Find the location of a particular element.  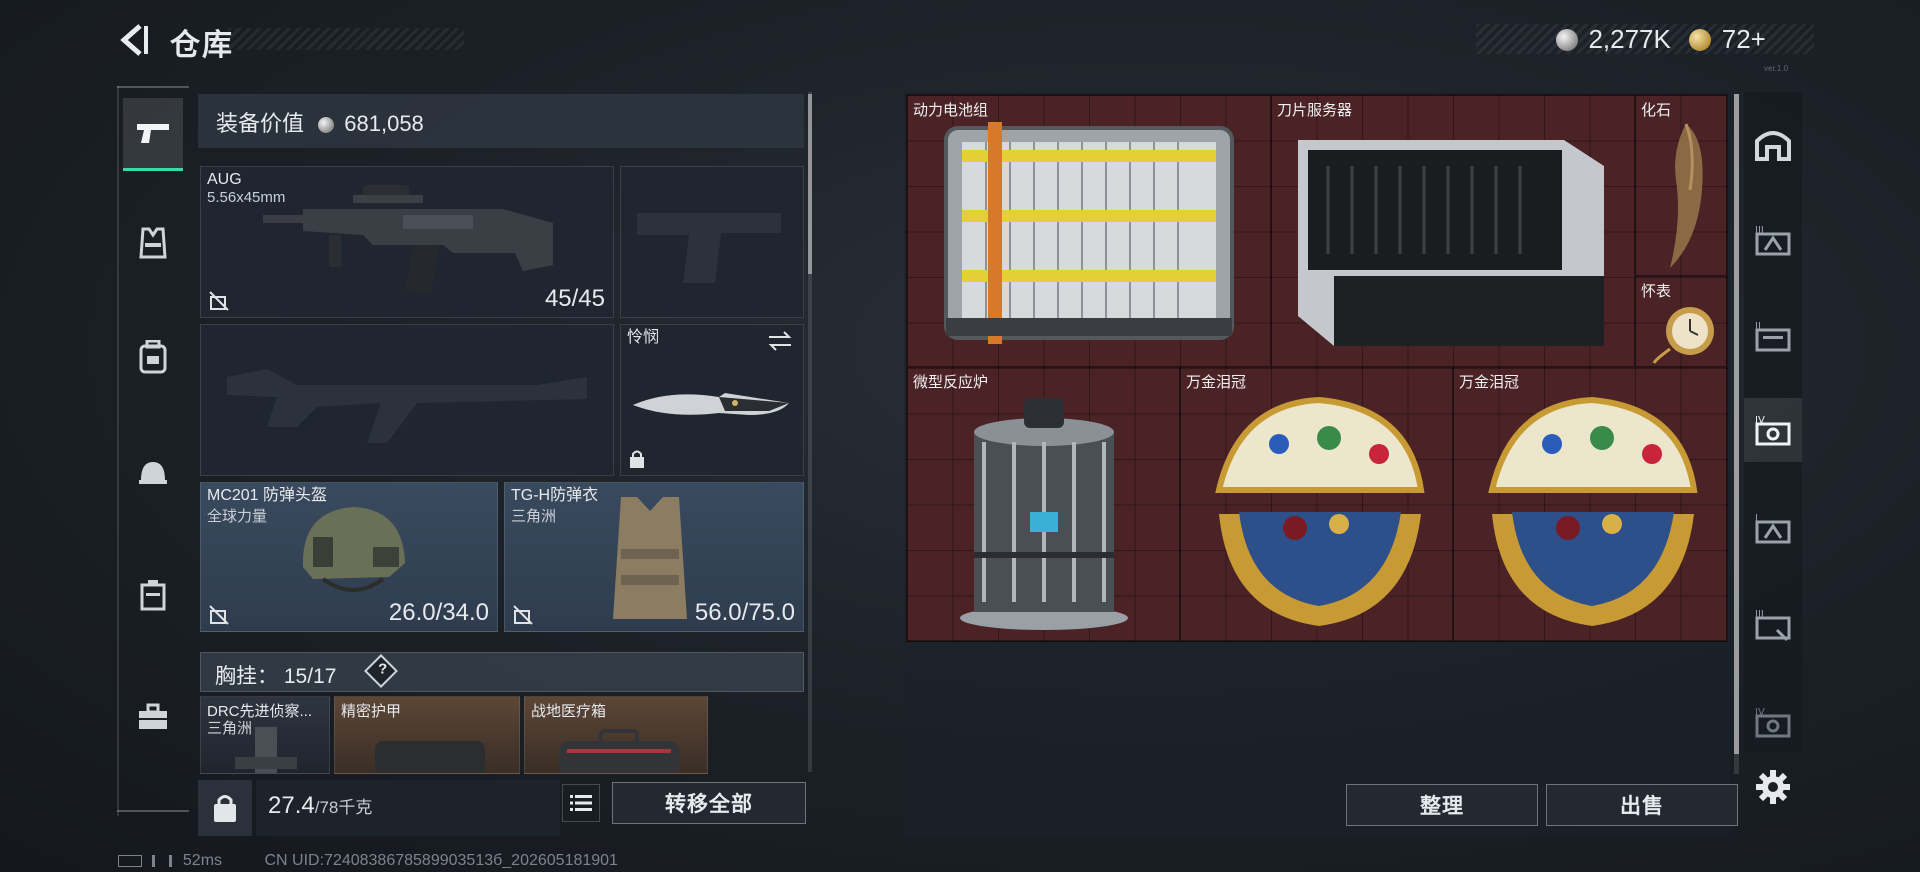

weapon-ammo-count: 45/45 is located at coordinates (574, 298).